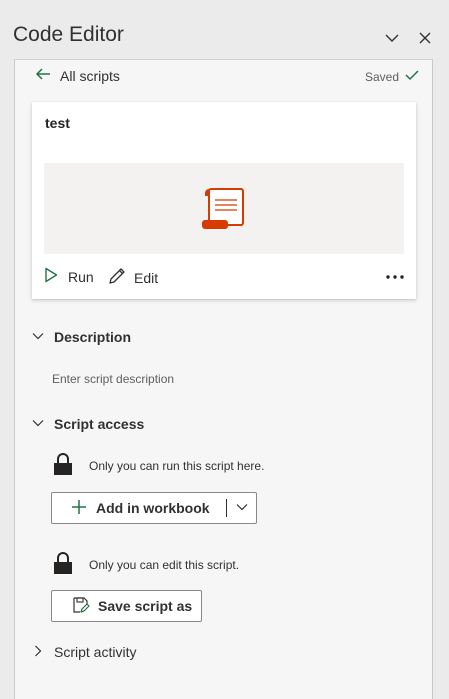  I want to click on run-button: Run, so click(69, 276).